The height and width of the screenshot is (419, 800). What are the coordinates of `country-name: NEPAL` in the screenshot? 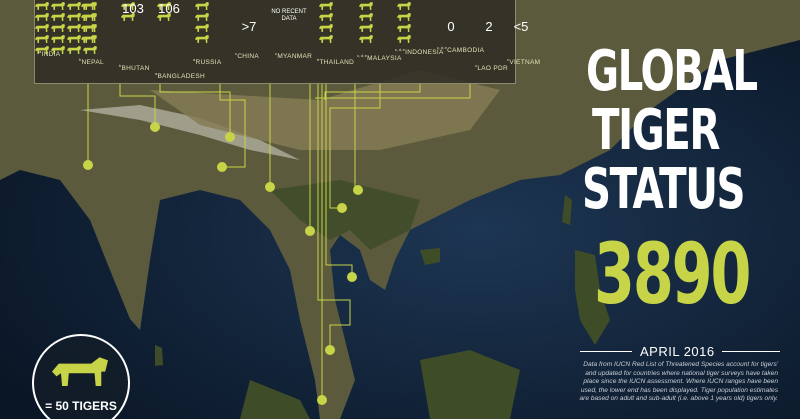 It's located at (92, 63).